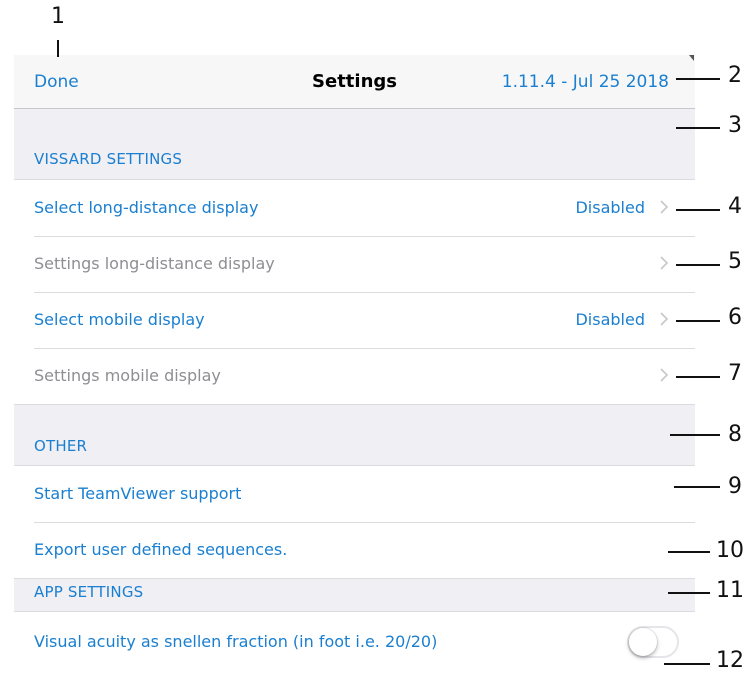 The image size is (754, 693). Describe the element at coordinates (354, 82) in the screenshot. I see `navigation-bar: Done Settings 1.11.4 - Jul 25 2018` at that location.